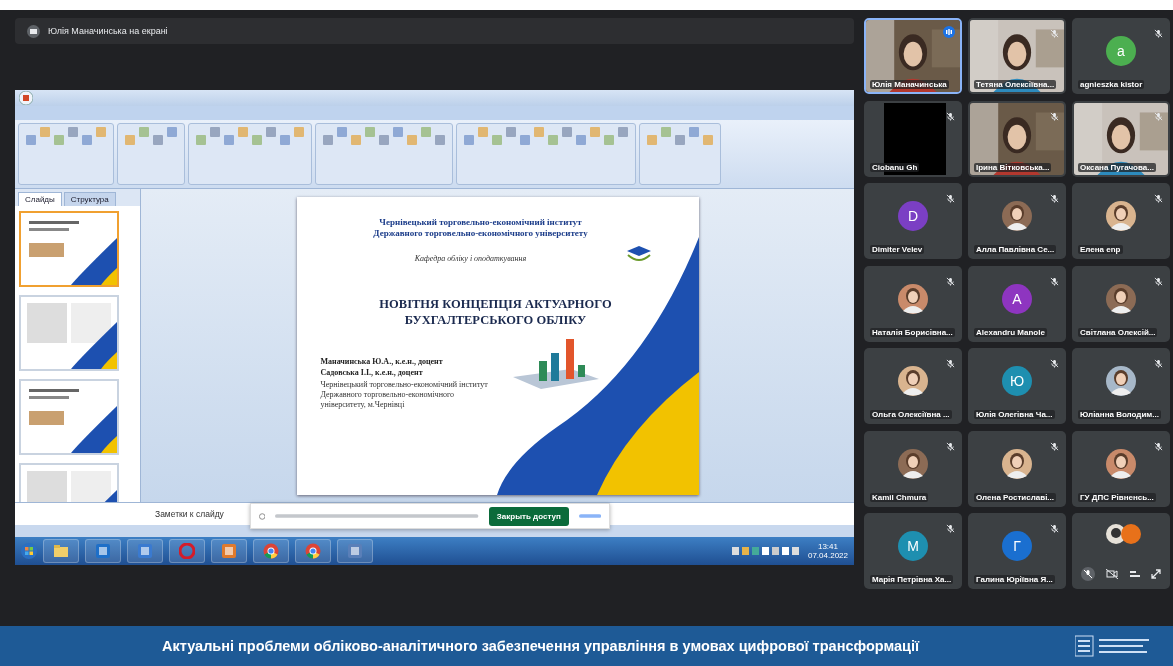  What do you see at coordinates (528, 516) in the screenshot?
I see `stop-sharing-button: Закрыть доступ` at bounding box center [528, 516].